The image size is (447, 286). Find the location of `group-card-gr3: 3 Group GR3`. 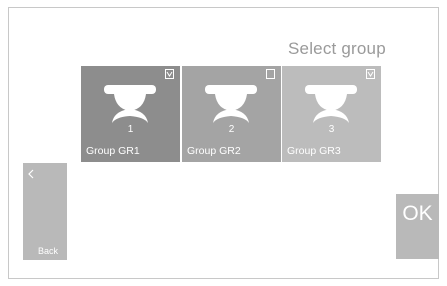

group-card-gr3: 3 Group GR3 is located at coordinates (331, 114).